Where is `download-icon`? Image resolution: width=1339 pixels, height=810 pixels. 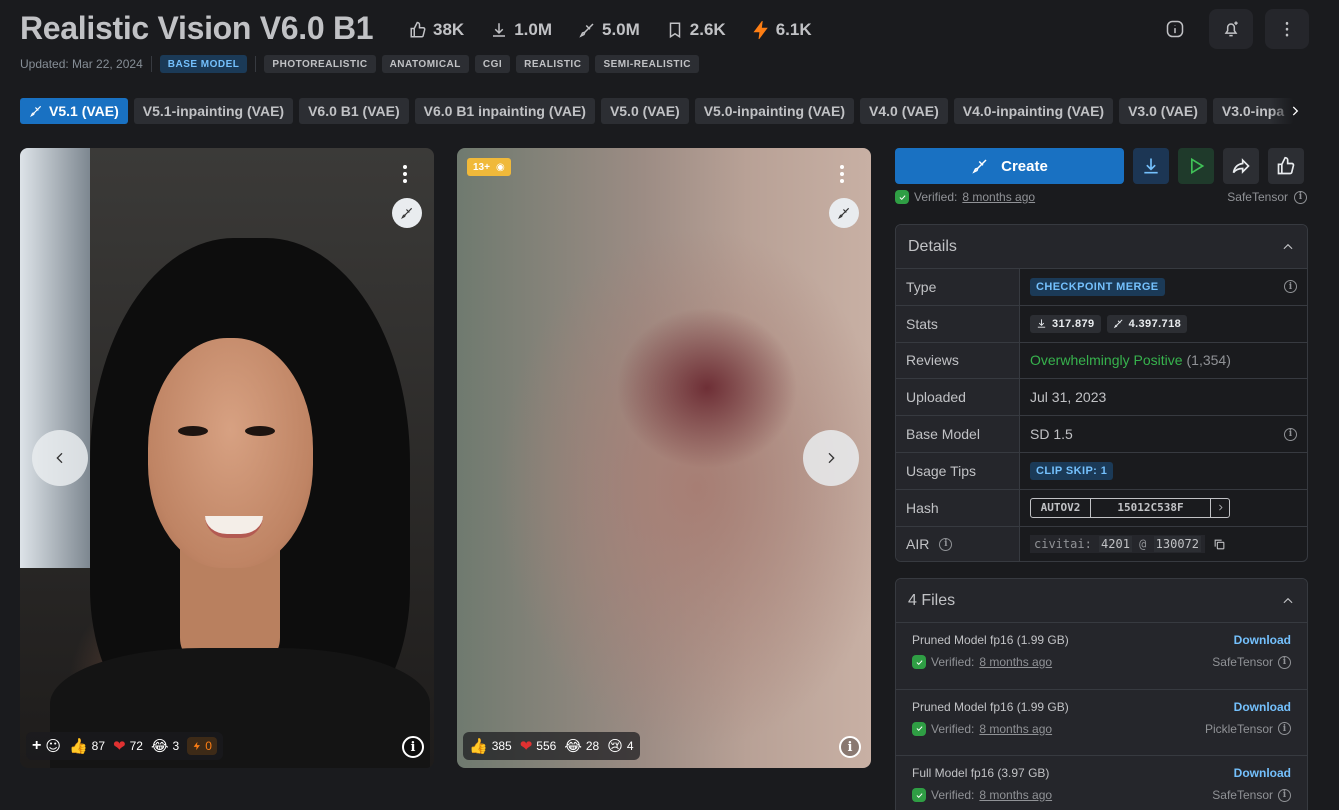 download-icon is located at coordinates (1041, 323).